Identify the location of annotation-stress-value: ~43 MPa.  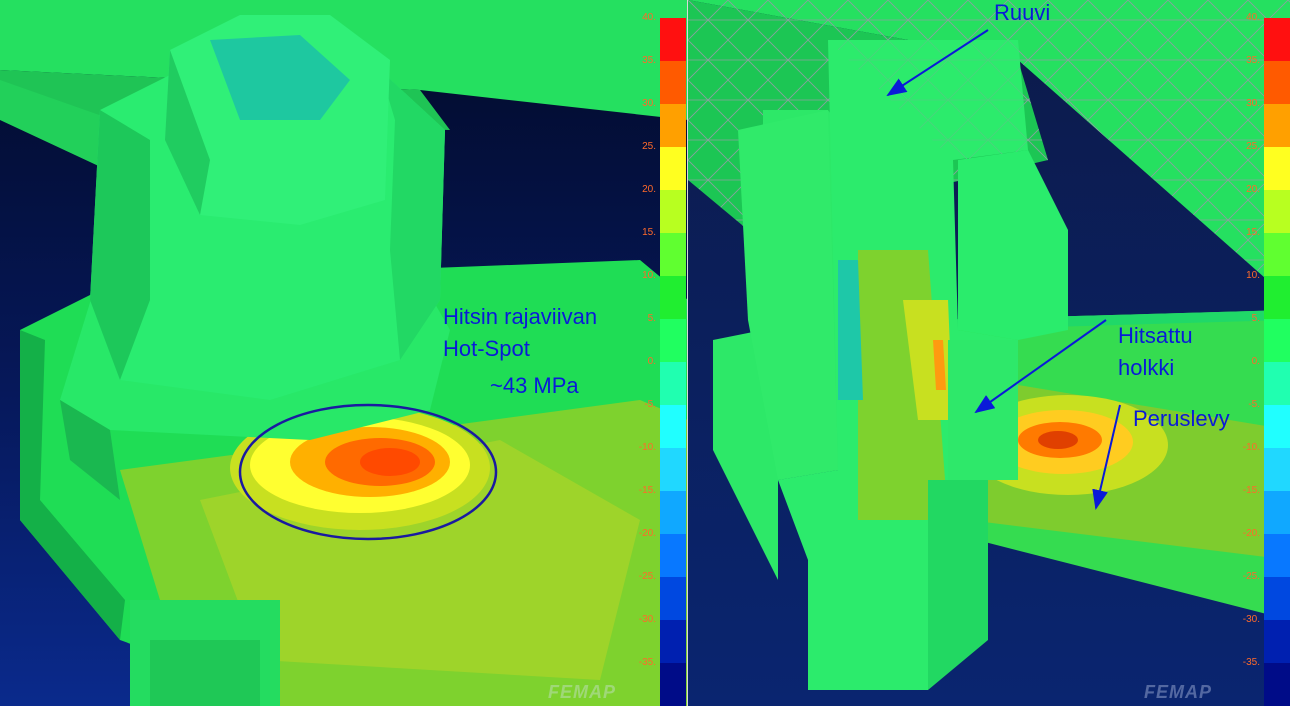
(534, 385).